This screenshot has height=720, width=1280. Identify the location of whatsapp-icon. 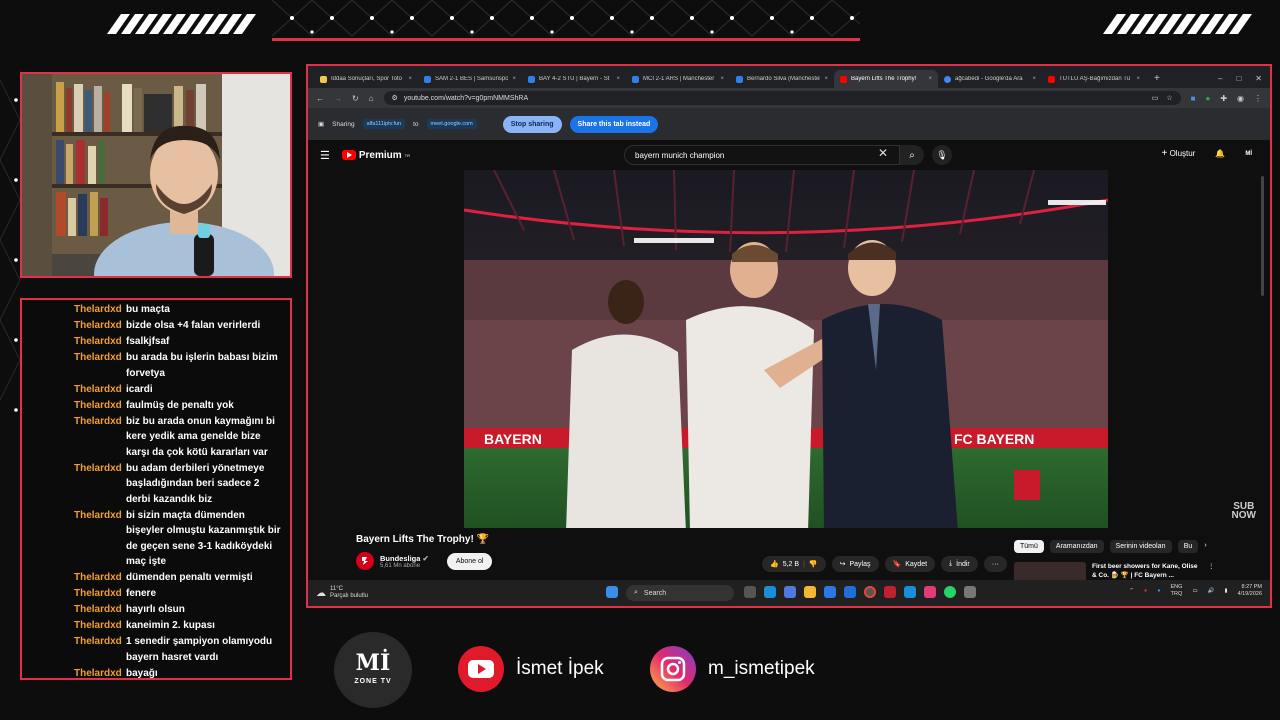
(950, 592).